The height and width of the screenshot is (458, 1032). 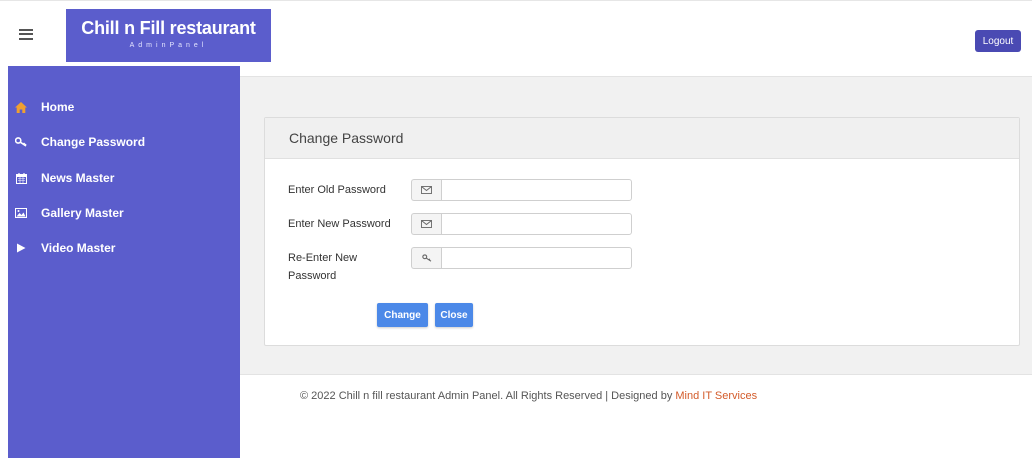 I want to click on sidebar-item-label: News Master, so click(x=78, y=178).